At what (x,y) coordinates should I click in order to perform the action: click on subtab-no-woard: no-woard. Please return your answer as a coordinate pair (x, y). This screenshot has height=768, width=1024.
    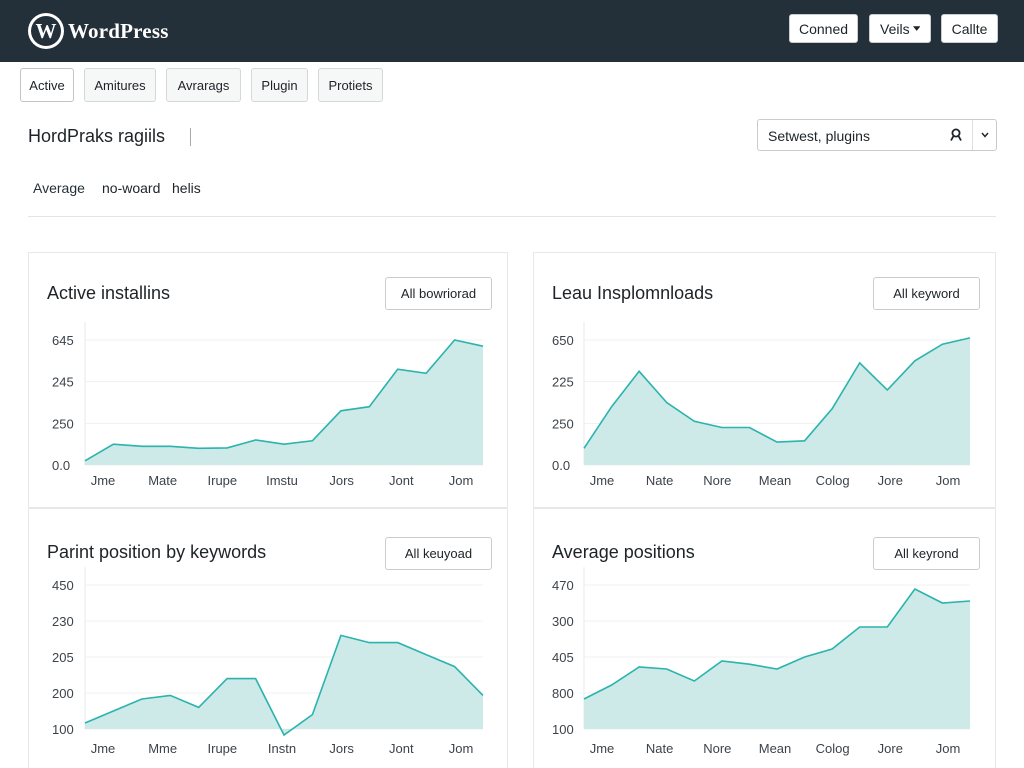
    Looking at the image, I should click on (131, 188).